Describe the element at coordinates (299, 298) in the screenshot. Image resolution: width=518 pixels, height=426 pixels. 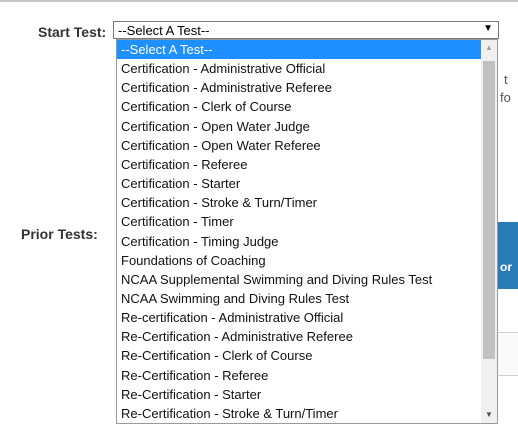
I see `dropdown-option: NCAA Swimming and Diving Rules Test` at that location.